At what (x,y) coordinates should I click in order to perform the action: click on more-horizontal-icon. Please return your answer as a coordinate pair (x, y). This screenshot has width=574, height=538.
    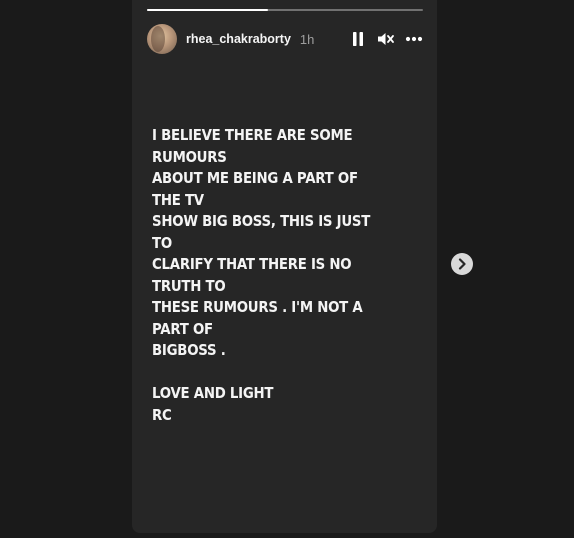
    Looking at the image, I should click on (414, 39).